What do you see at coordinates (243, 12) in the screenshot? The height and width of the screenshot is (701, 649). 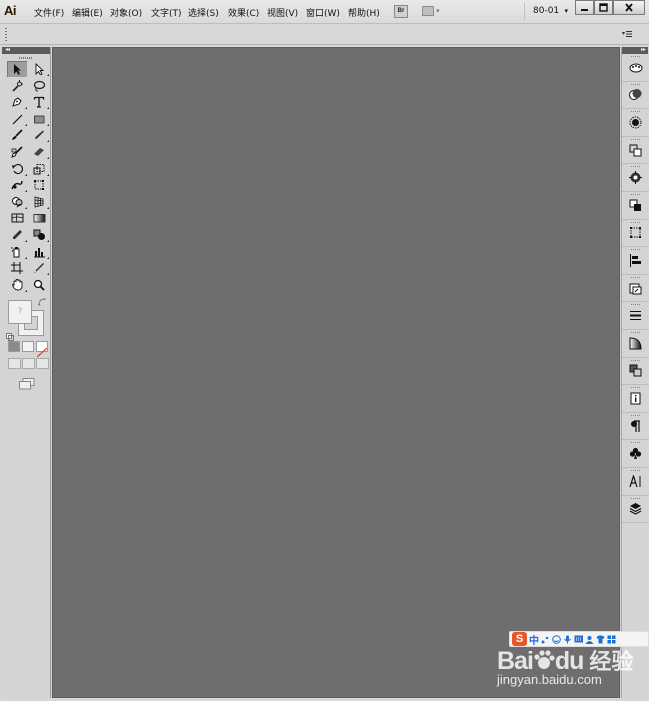 I see `menu-effect: 效果(C)` at bounding box center [243, 12].